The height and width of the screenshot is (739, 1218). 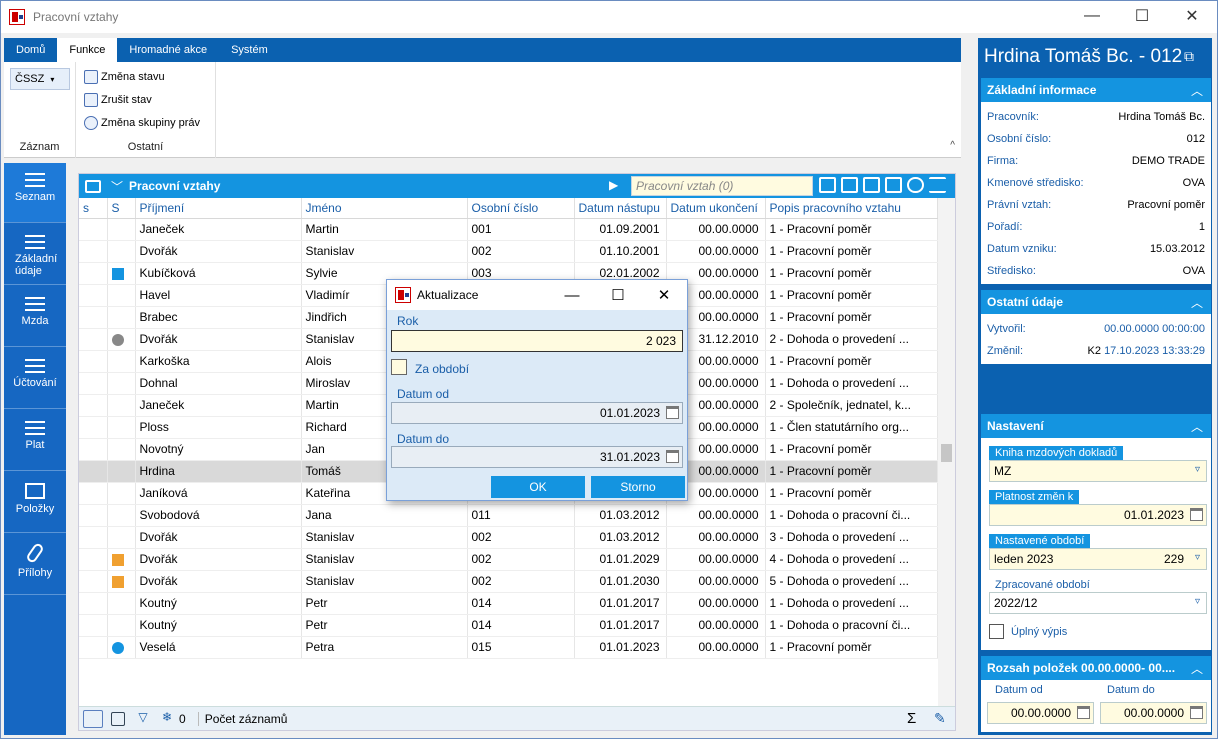 What do you see at coordinates (871, 185) in the screenshot?
I see `binoculars-icon` at bounding box center [871, 185].